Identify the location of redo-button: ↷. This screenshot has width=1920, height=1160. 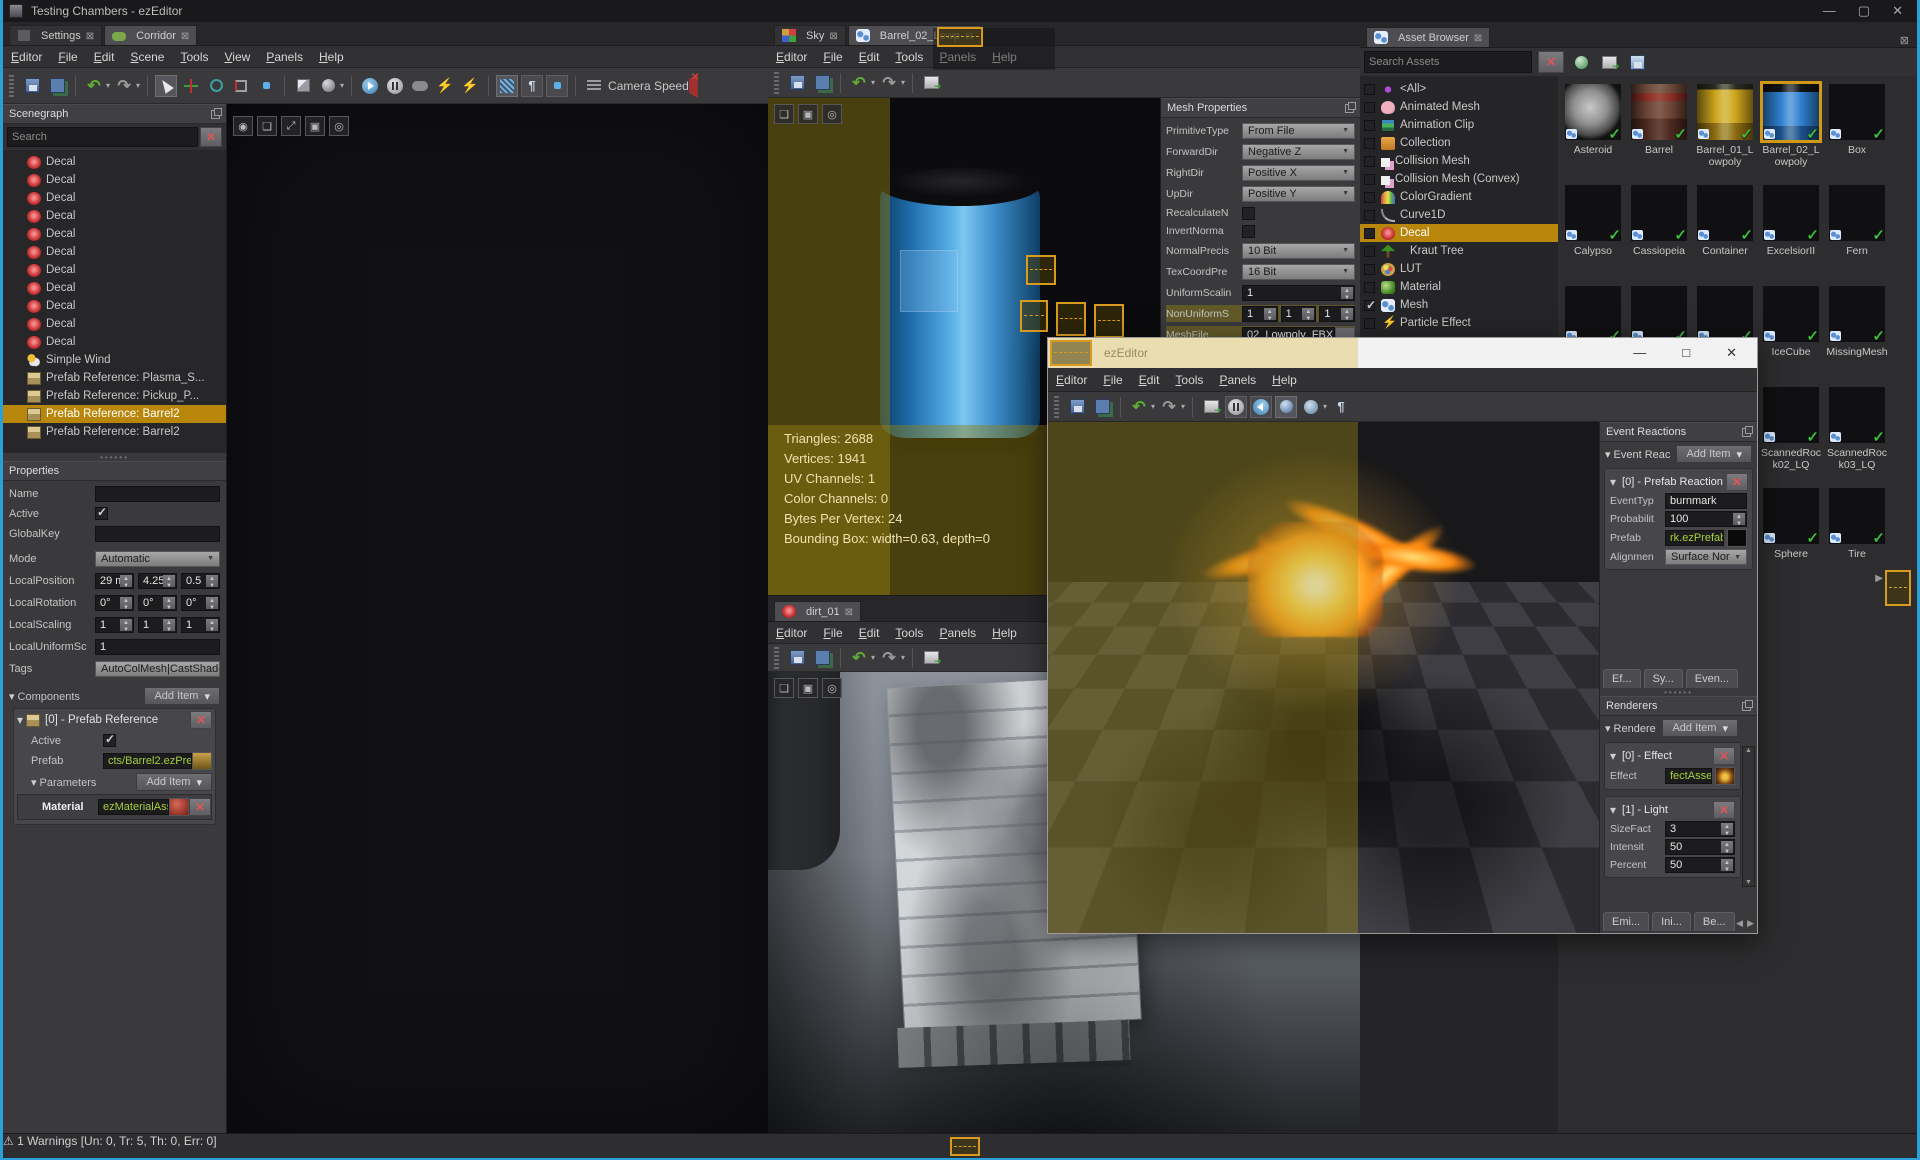
(1169, 407).